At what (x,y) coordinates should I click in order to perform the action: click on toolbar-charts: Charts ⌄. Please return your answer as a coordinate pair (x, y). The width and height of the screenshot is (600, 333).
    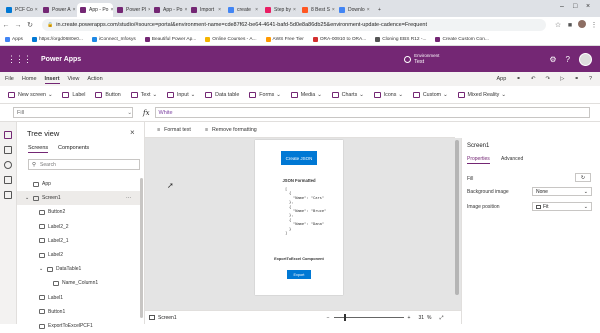
    Looking at the image, I should click on (347, 94).